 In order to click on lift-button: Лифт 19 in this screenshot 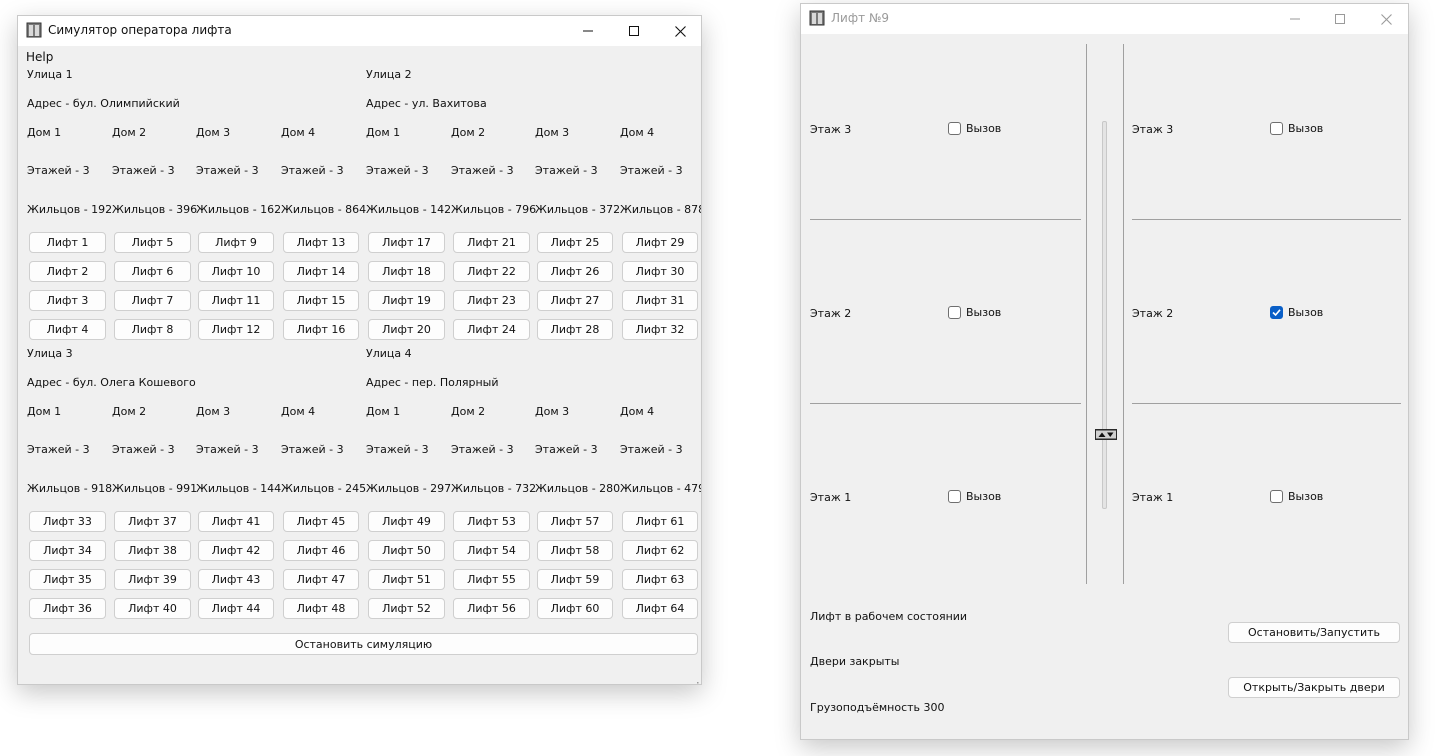, I will do `click(406, 300)`.